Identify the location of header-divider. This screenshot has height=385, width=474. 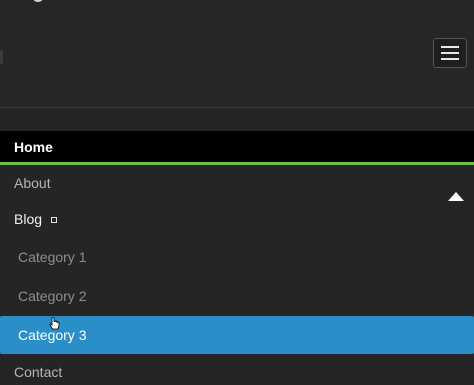
(237, 107).